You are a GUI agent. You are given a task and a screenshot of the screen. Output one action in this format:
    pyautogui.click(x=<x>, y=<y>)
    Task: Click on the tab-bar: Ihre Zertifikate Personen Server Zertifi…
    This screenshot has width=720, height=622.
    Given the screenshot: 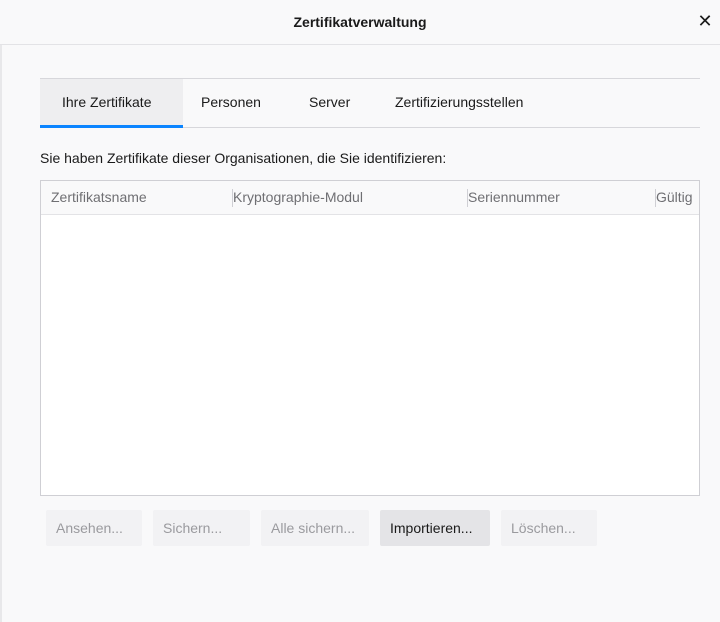 What is the action you would take?
    pyautogui.click(x=370, y=103)
    